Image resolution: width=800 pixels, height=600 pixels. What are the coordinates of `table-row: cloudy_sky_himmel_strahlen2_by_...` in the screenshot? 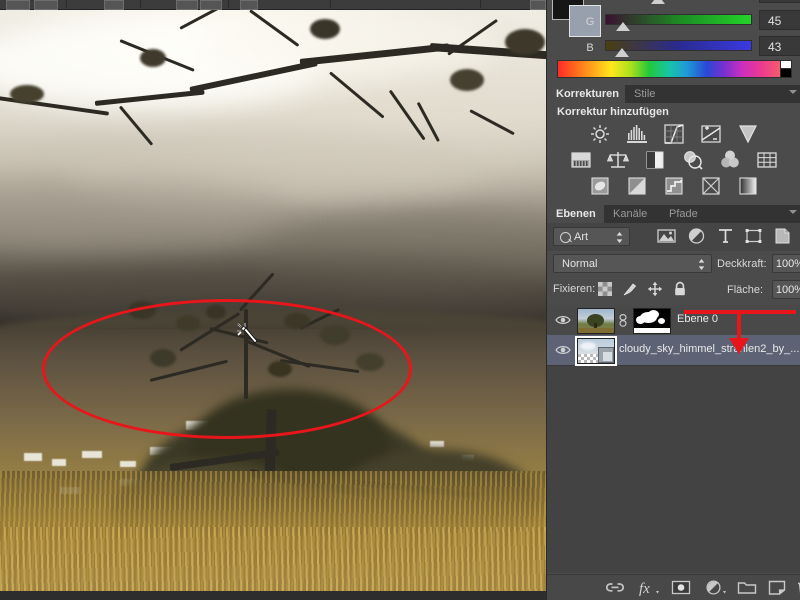 It's located at (673, 350).